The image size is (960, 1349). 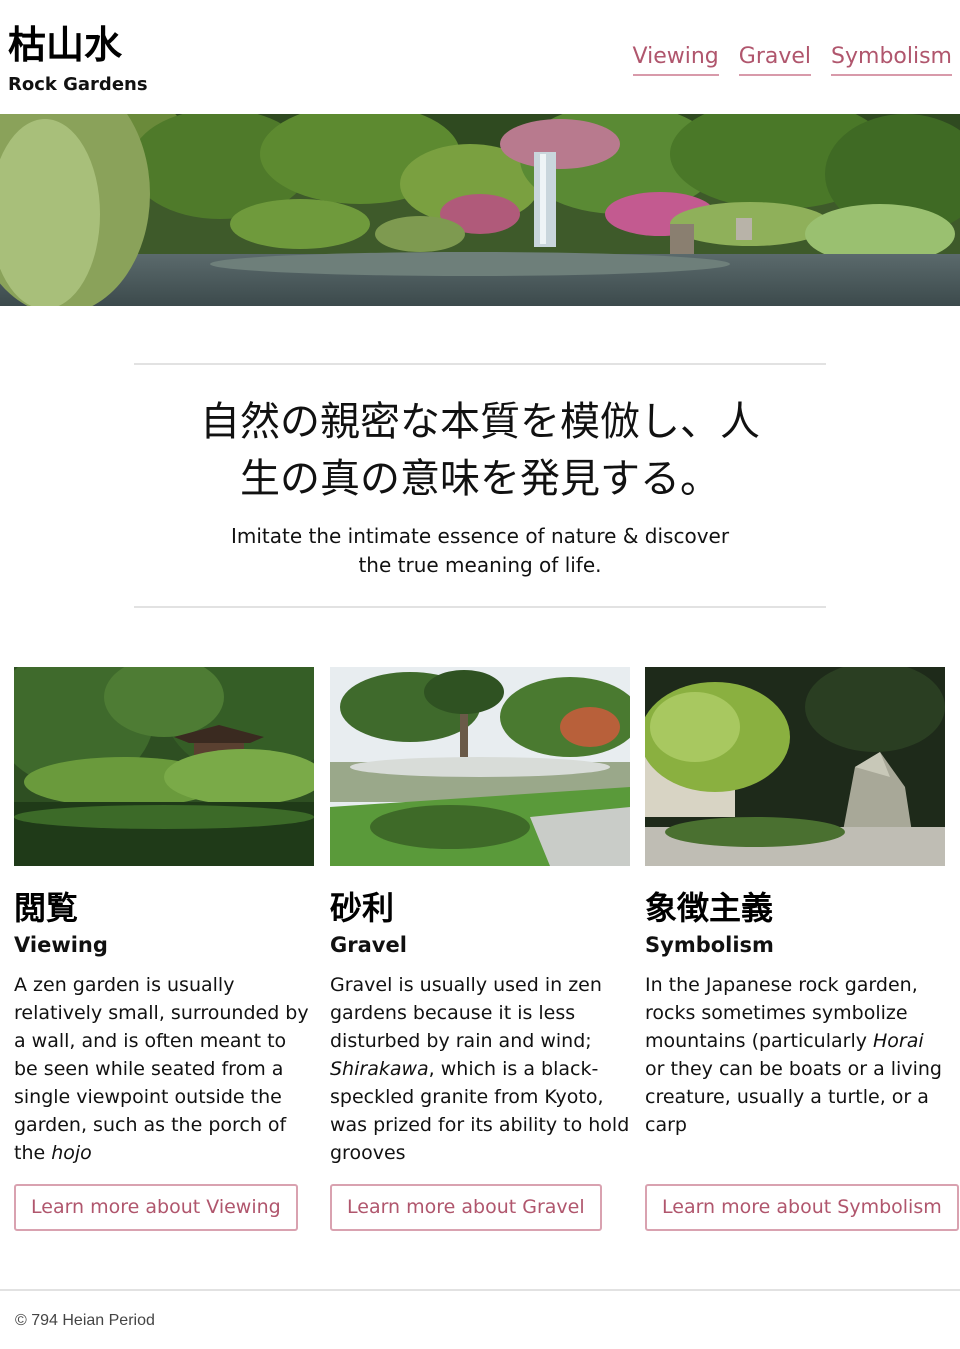 What do you see at coordinates (65, 45) in the screenshot?
I see `site-logo-japanese: 枯山水` at bounding box center [65, 45].